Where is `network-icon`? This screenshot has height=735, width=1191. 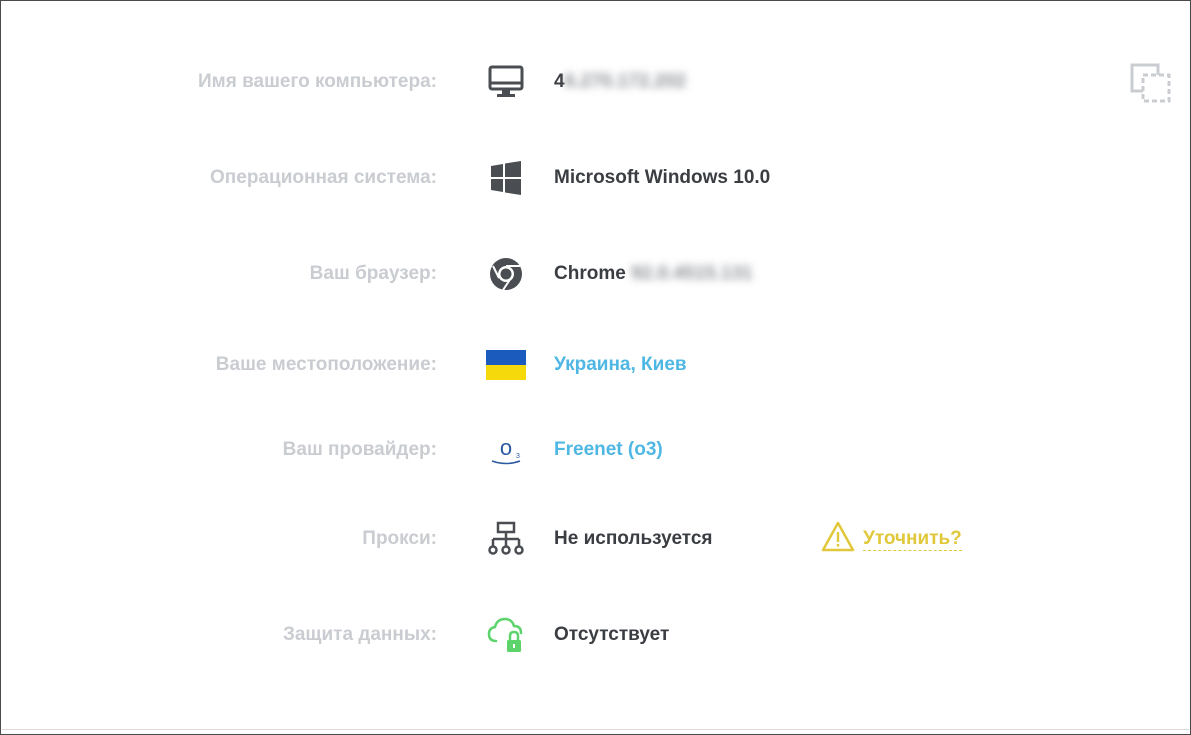
network-icon is located at coordinates (506, 539).